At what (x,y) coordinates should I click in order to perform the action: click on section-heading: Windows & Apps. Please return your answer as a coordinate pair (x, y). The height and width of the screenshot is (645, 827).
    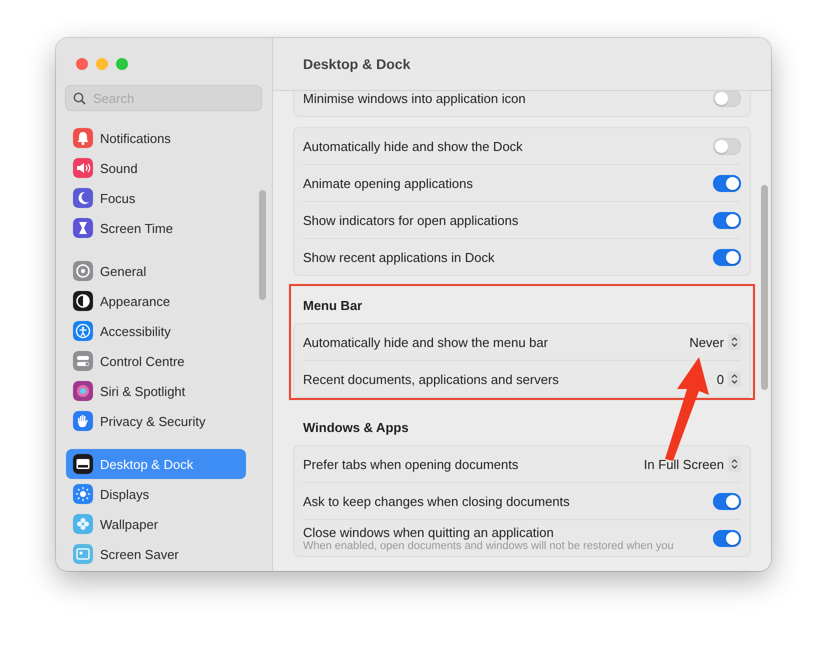
    Looking at the image, I should click on (356, 428).